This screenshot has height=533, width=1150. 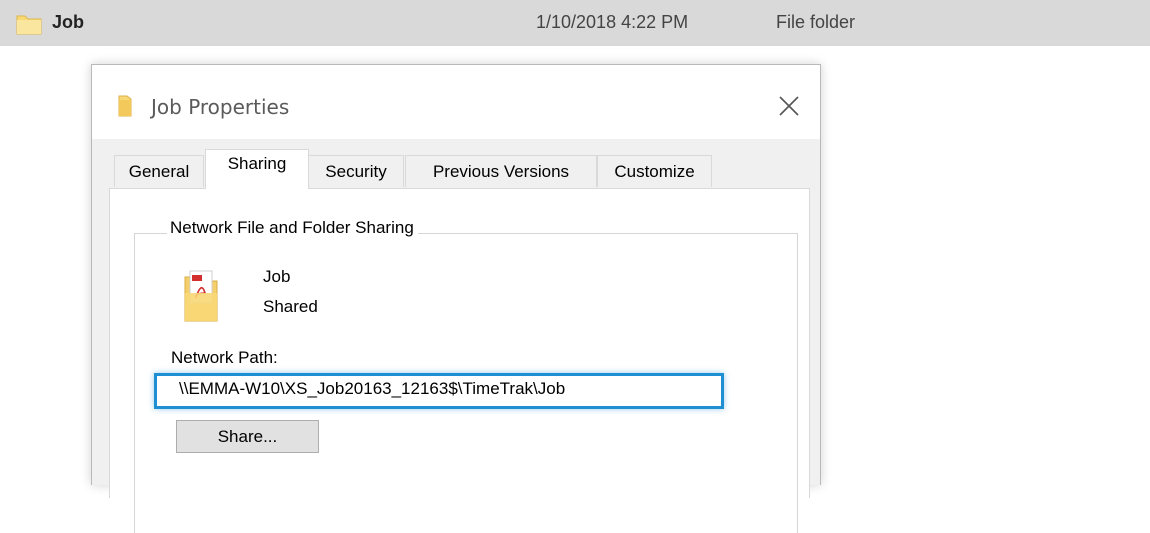 I want to click on shared-item-status: Shared, so click(x=290, y=306).